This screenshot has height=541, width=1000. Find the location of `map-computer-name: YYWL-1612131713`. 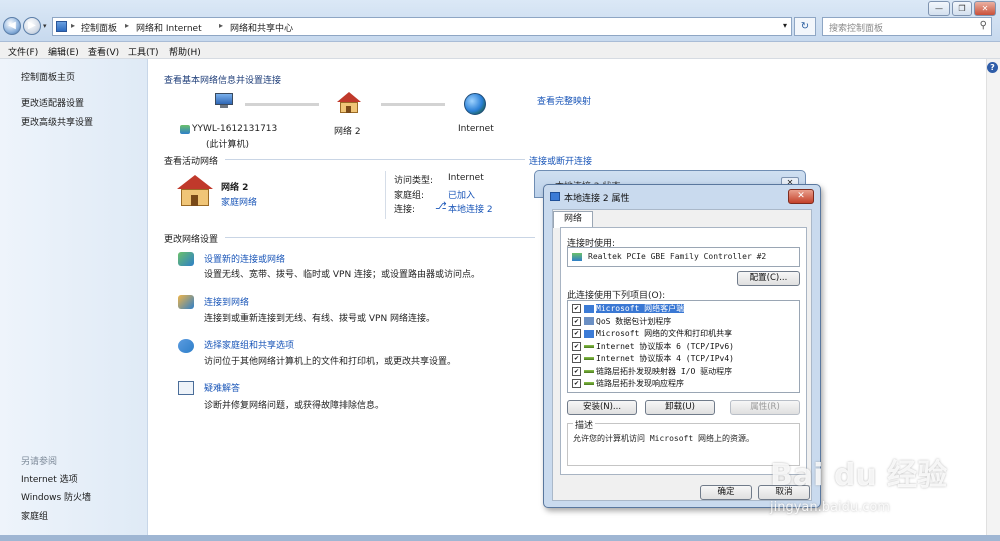

map-computer-name: YYWL-1612131713 is located at coordinates (234, 129).